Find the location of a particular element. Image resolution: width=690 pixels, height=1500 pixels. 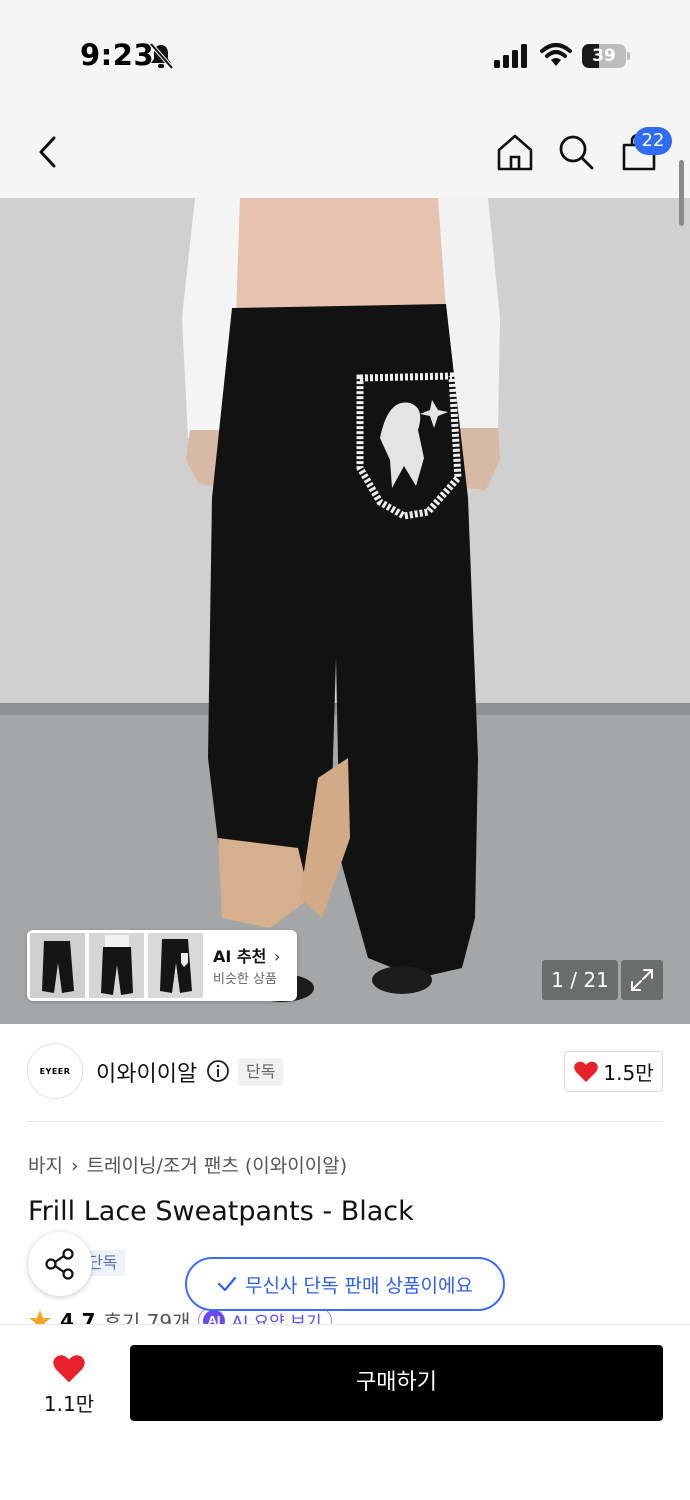

breadcrumb-item: 트레이닝/조거 팬츠 (이와이이알) is located at coordinates (217, 1166).